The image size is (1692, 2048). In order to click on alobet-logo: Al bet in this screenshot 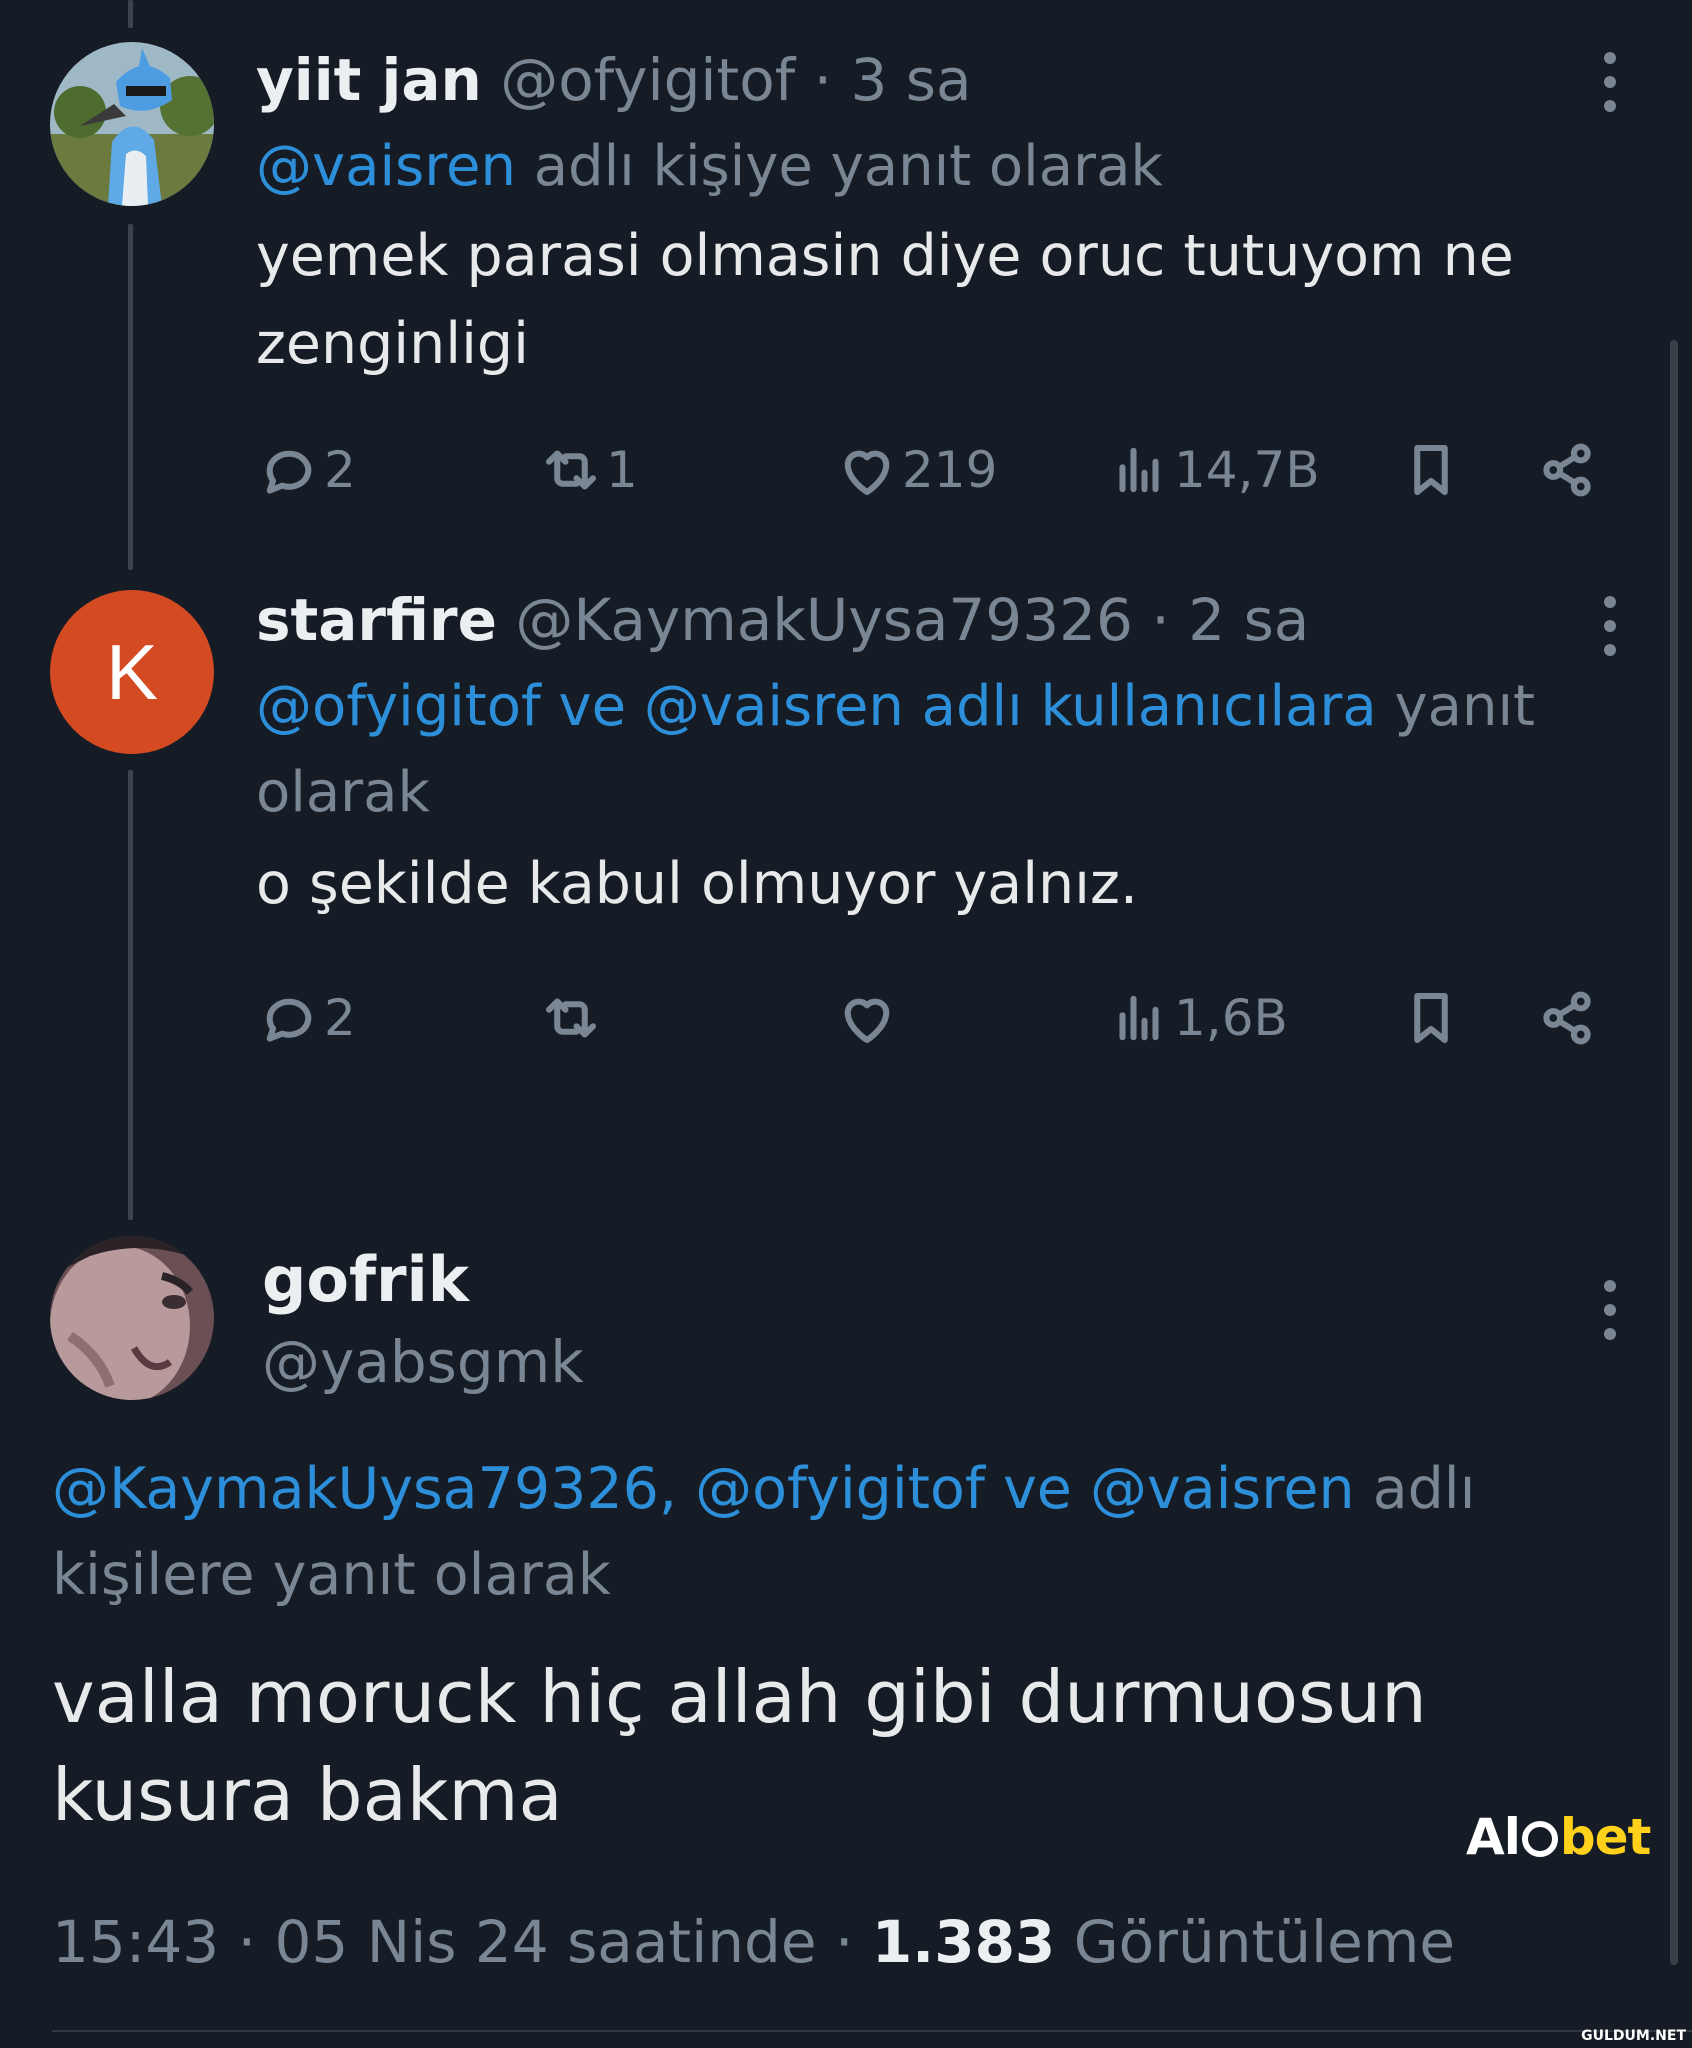, I will do `click(1559, 1837)`.